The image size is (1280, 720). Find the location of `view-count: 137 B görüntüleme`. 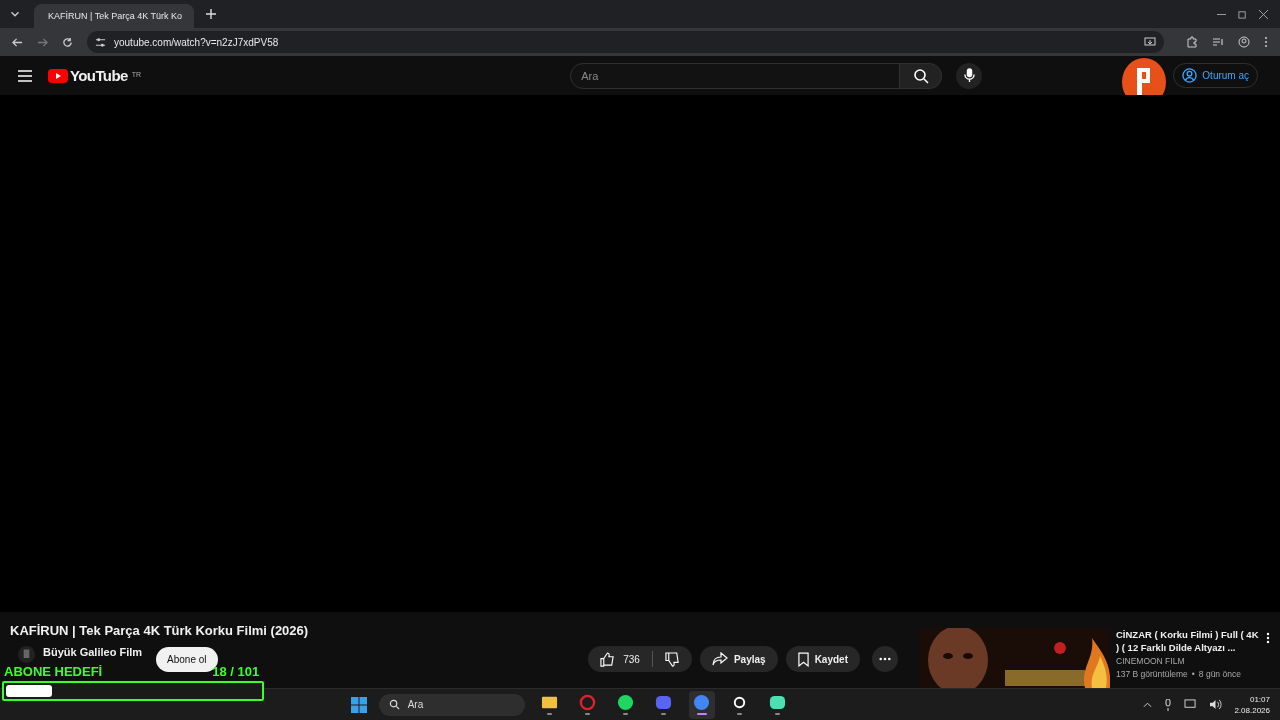

view-count: 137 B görüntüleme is located at coordinates (1152, 674).